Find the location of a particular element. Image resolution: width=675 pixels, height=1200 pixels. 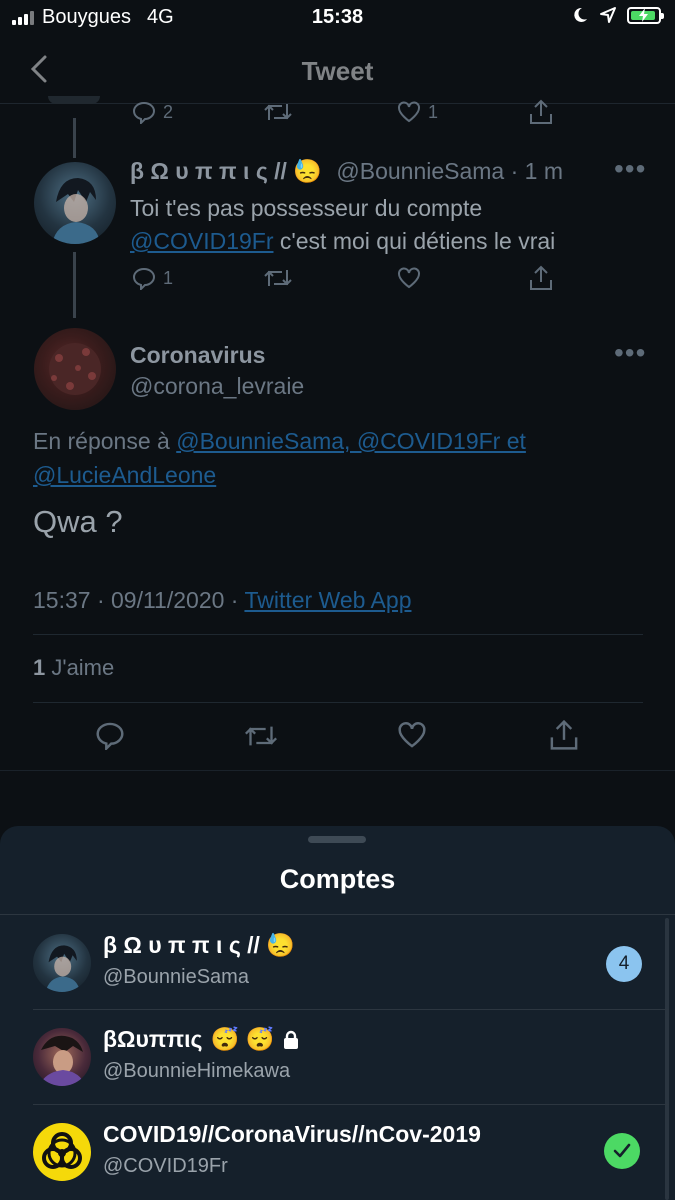

like-button: 1 is located at coordinates (417, 112).